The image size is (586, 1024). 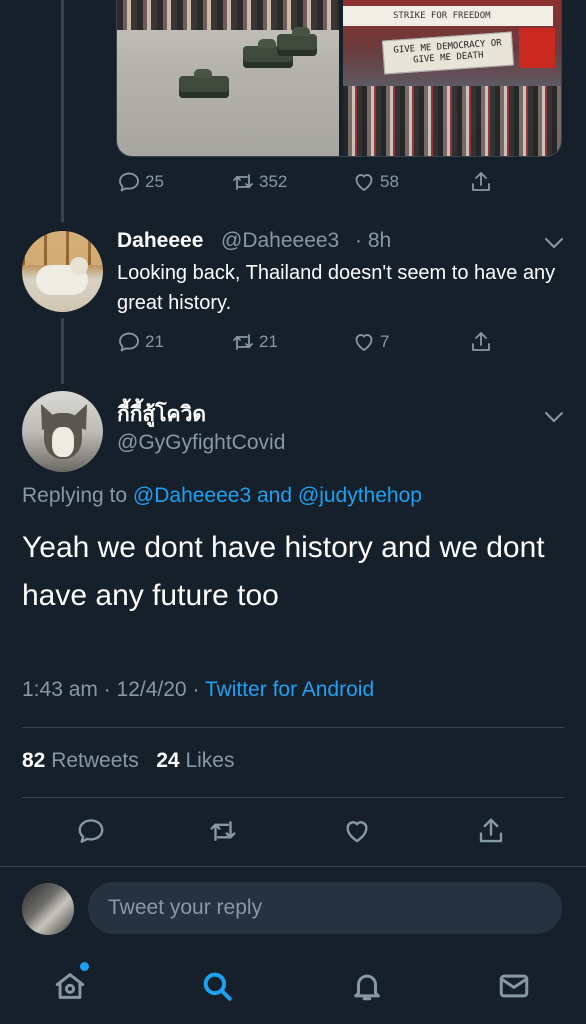 I want to click on retweets-count: 82, so click(x=34, y=760).